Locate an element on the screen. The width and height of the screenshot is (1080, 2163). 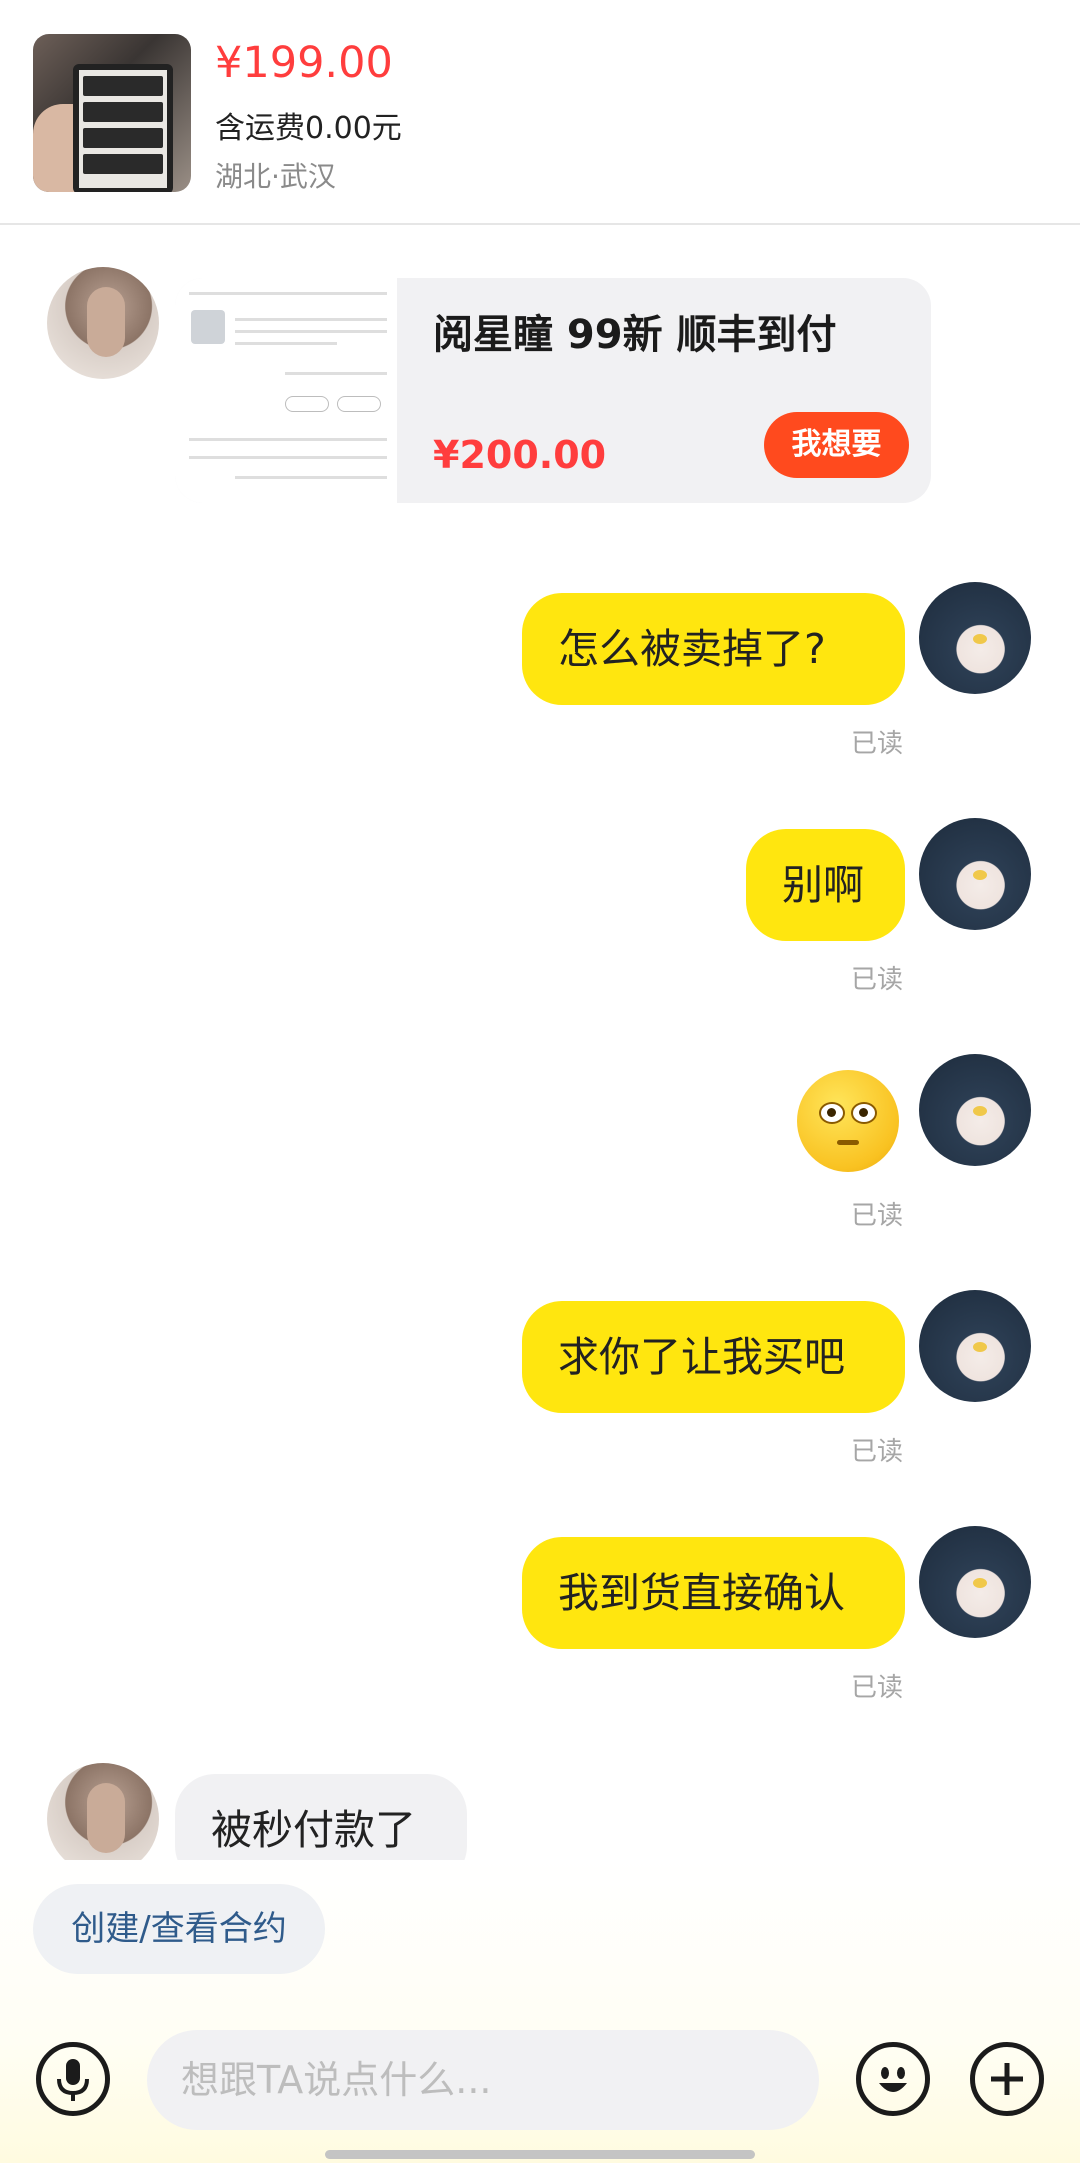
product-thumbnail is located at coordinates (112, 113).